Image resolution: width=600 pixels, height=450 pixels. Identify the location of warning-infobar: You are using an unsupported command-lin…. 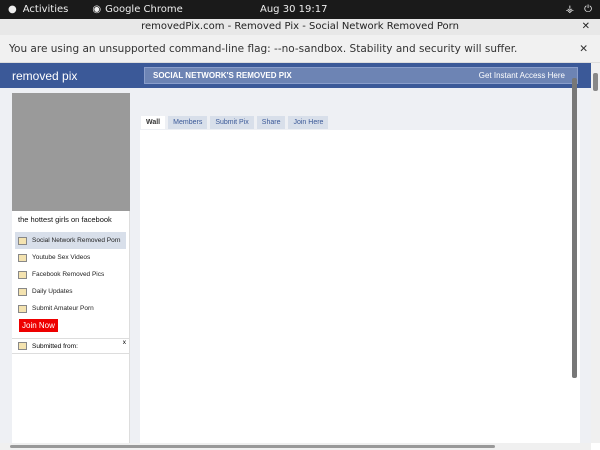
(300, 49).